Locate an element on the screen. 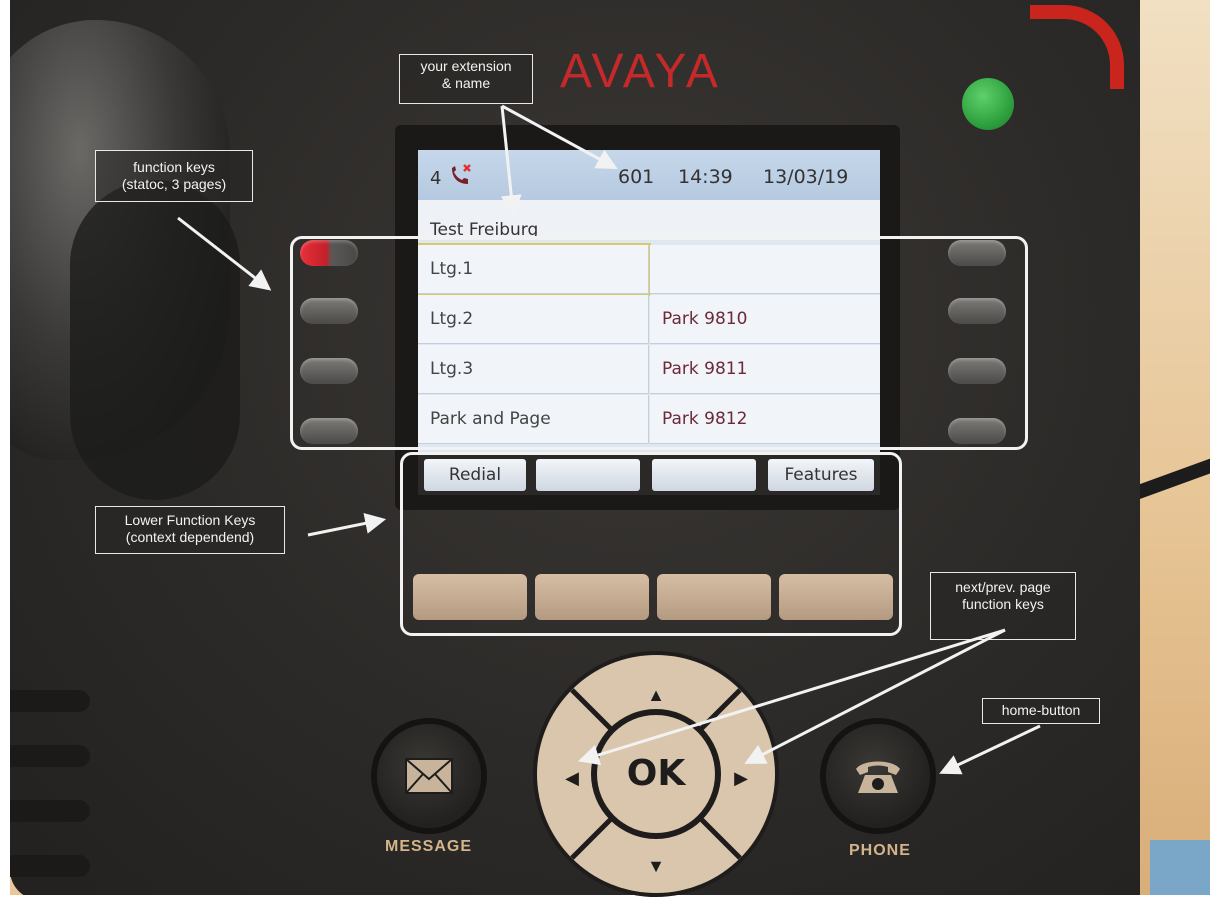  clock-date: 13/03/19 is located at coordinates (806, 177).